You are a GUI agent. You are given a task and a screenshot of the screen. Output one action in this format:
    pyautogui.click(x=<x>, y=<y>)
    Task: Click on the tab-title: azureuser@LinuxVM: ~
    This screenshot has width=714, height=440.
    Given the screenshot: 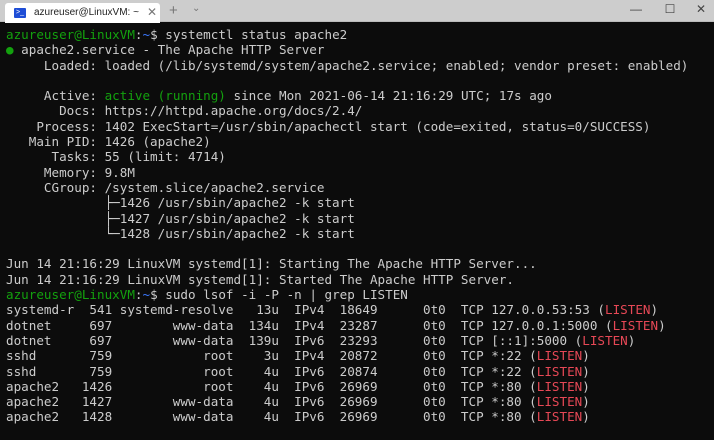 What is the action you would take?
    pyautogui.click(x=86, y=12)
    